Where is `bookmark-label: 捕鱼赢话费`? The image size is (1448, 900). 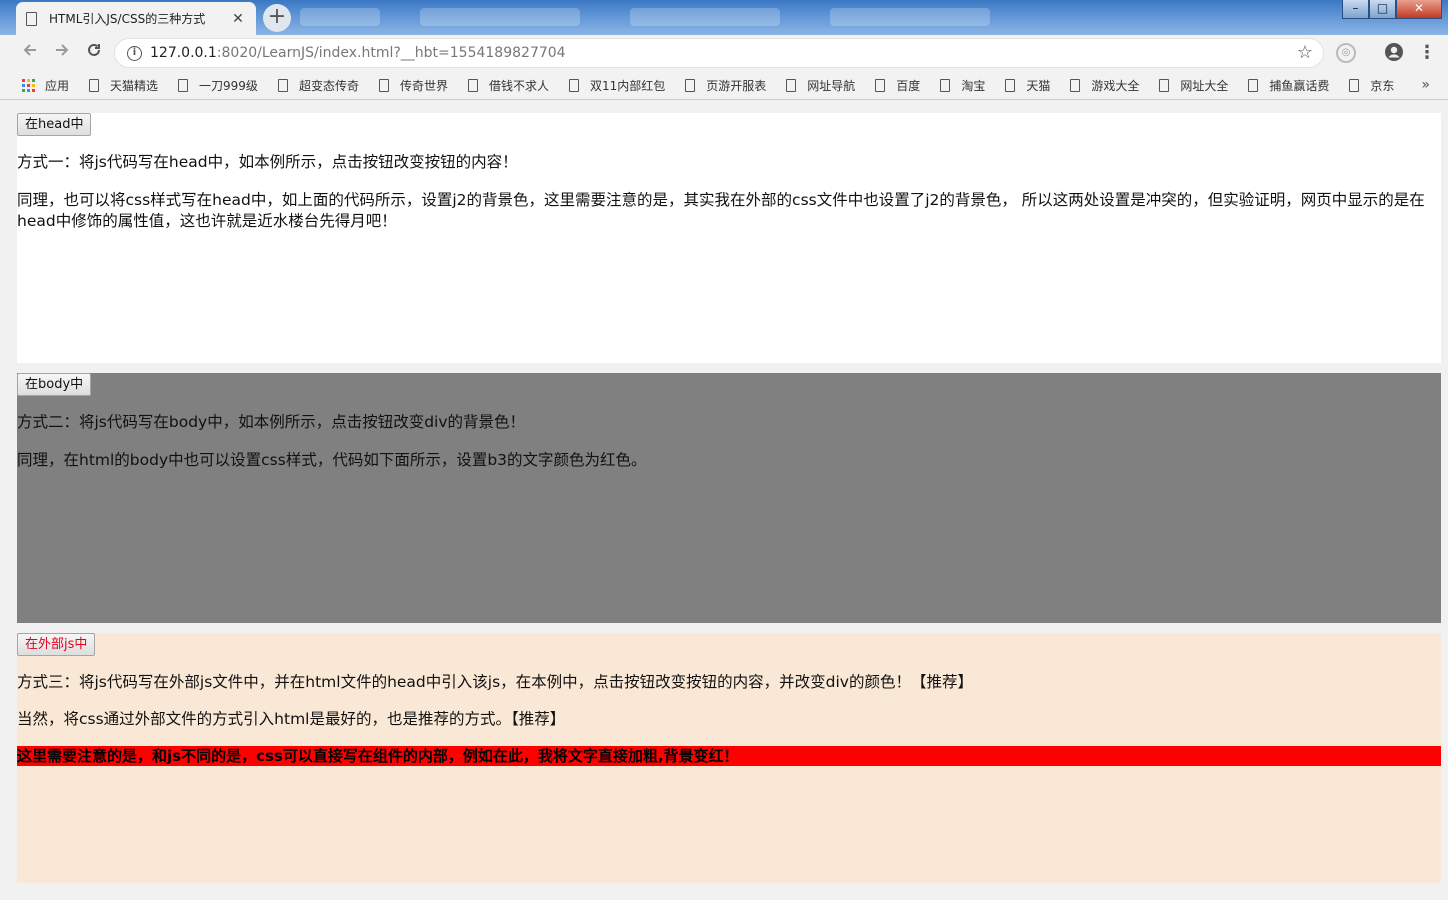 bookmark-label: 捕鱼赢话费 is located at coordinates (1299, 85).